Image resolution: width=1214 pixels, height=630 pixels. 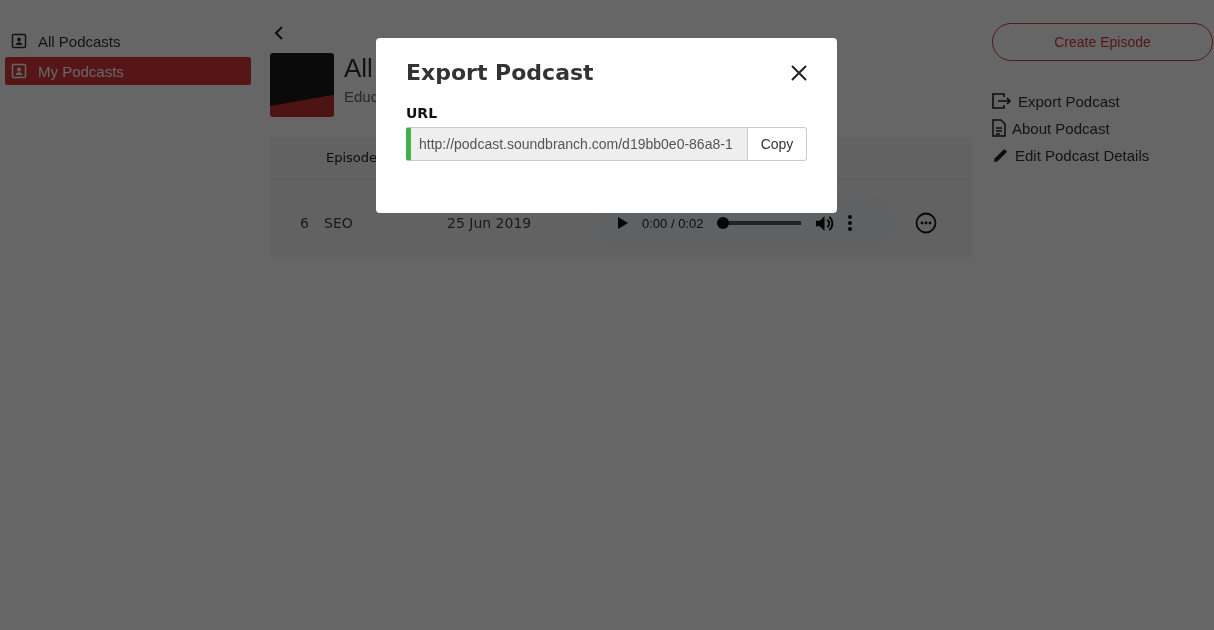 I want to click on episode-date: 25 Jun 2019, so click(x=490, y=223).